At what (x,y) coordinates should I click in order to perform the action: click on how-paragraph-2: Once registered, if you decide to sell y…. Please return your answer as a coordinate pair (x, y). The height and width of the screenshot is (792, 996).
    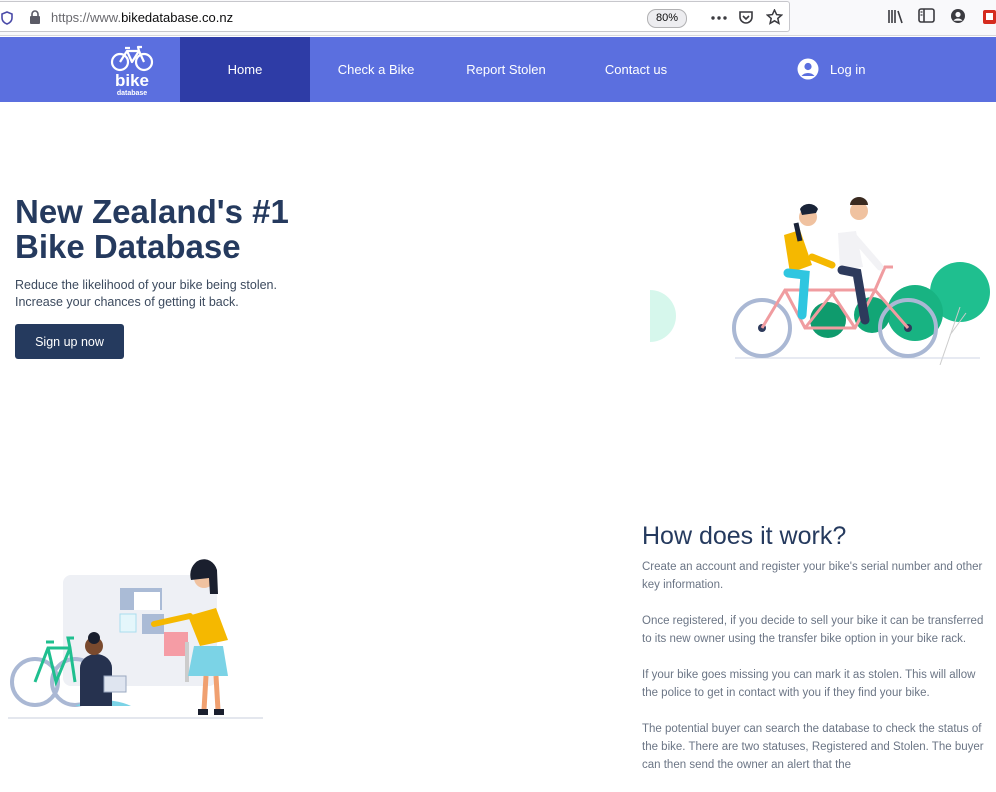
    Looking at the image, I should click on (813, 630).